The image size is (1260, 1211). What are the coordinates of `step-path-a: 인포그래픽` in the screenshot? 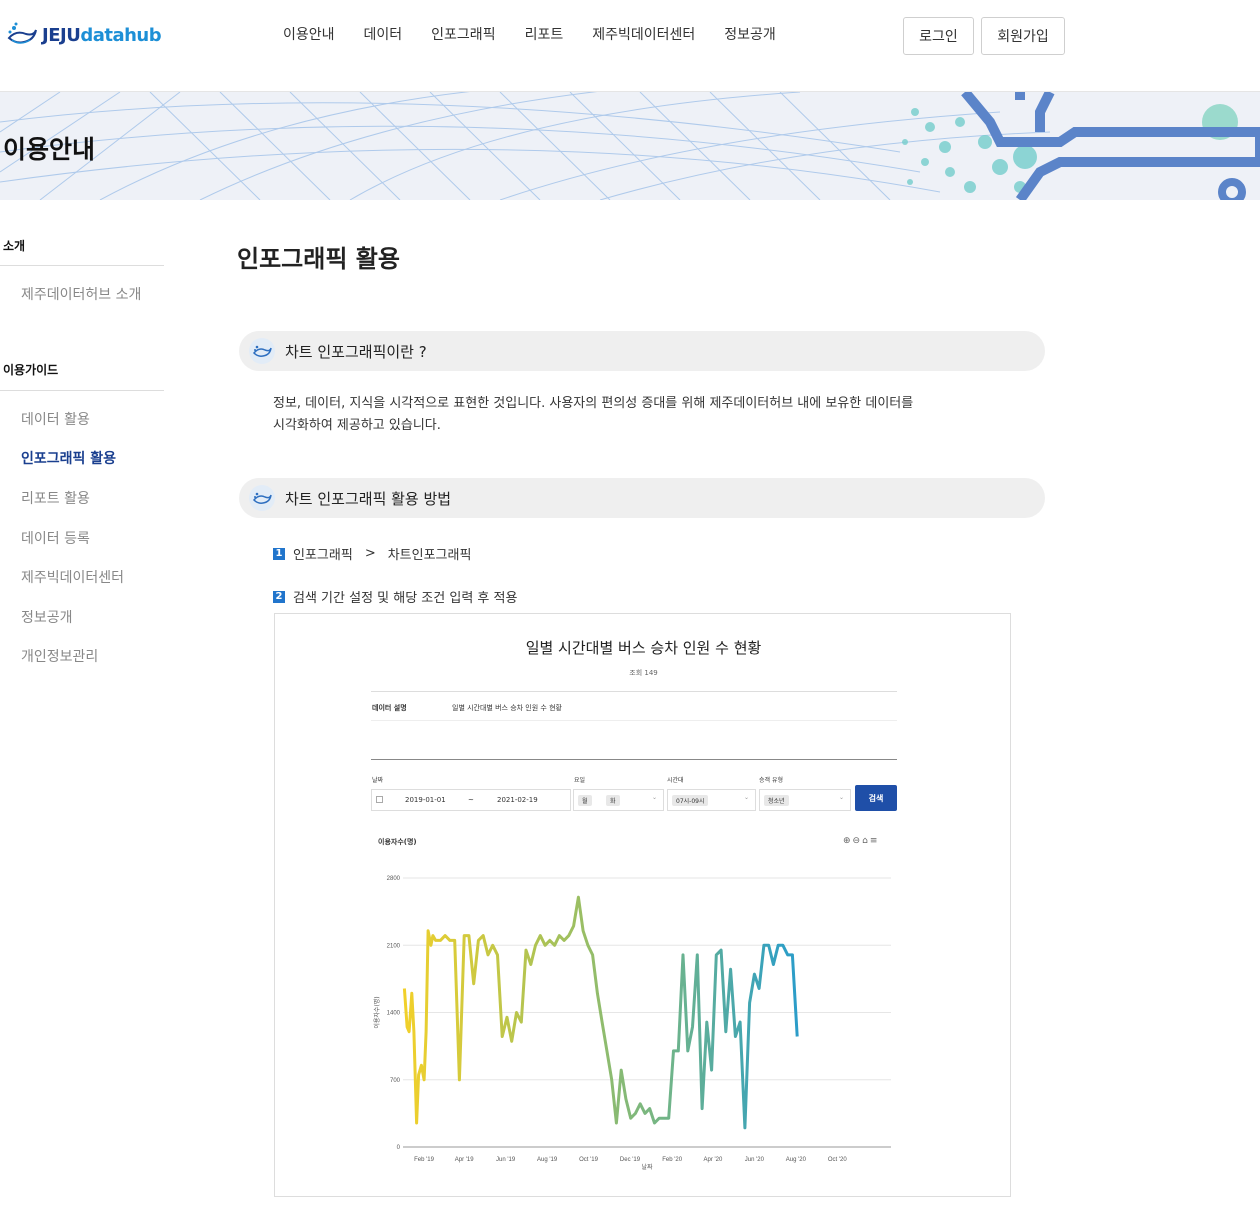 It's located at (323, 555).